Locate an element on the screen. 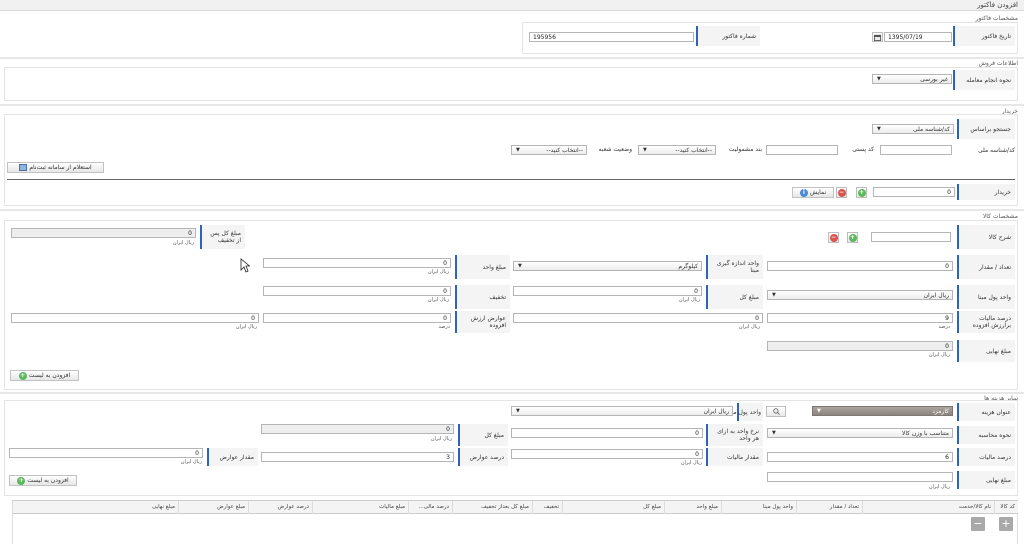  minus-icon: − is located at coordinates (833, 237).